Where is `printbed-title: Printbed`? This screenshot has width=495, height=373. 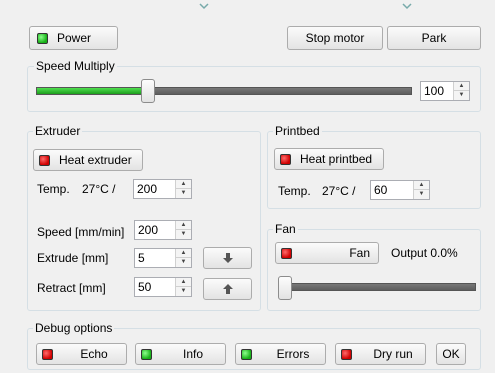
printbed-title: Printbed is located at coordinates (297, 131).